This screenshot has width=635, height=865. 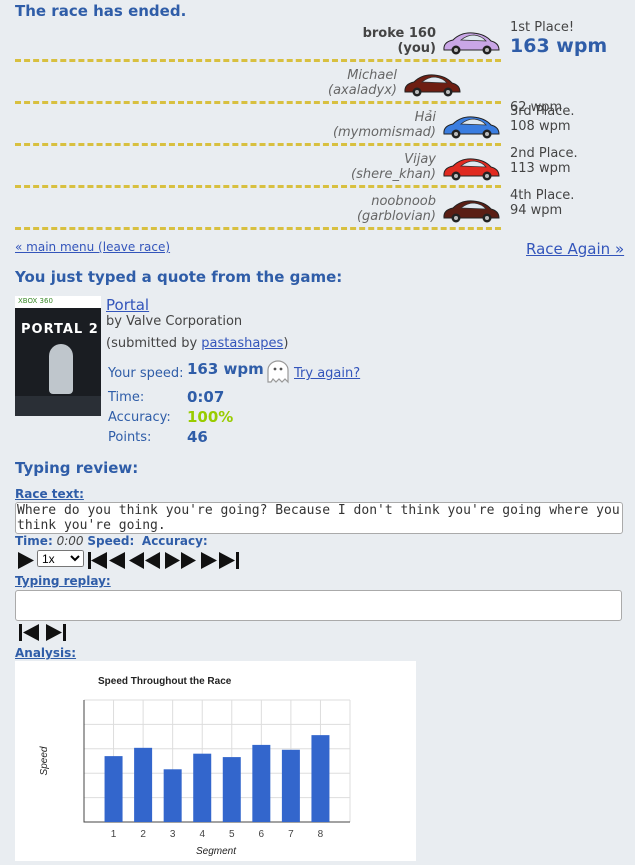 What do you see at coordinates (278, 374) in the screenshot?
I see `ghost-icon` at bounding box center [278, 374].